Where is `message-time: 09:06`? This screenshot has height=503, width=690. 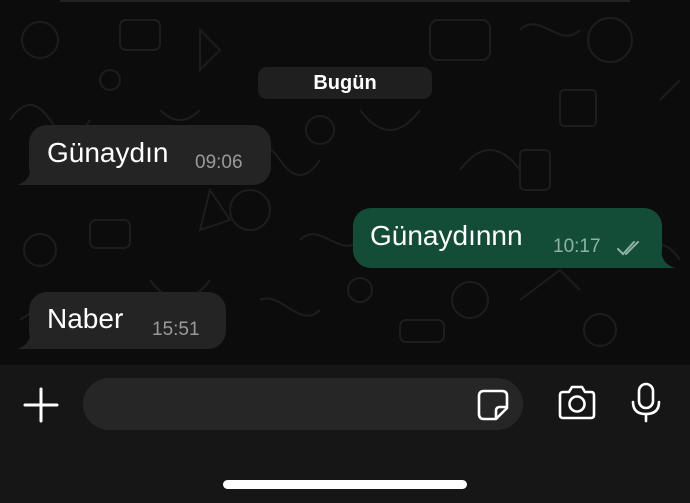 message-time: 09:06 is located at coordinates (219, 162).